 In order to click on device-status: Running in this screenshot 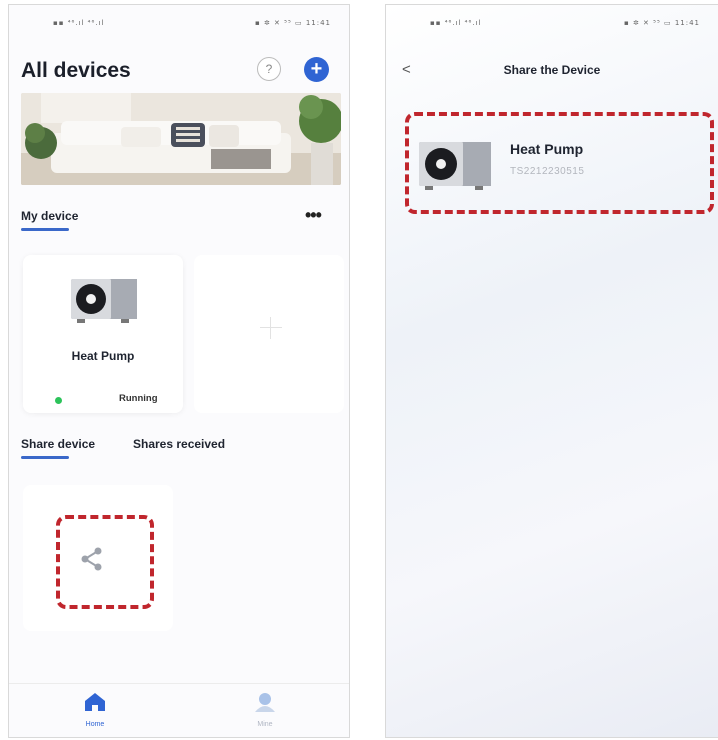, I will do `click(138, 398)`.